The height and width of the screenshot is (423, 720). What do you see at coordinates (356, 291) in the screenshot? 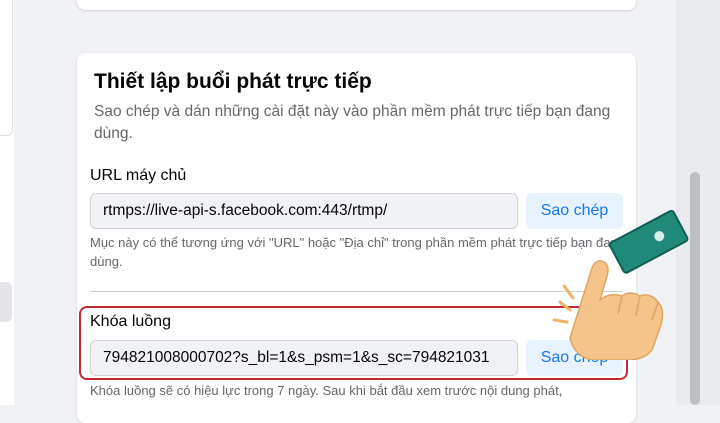
I see `divider` at bounding box center [356, 291].